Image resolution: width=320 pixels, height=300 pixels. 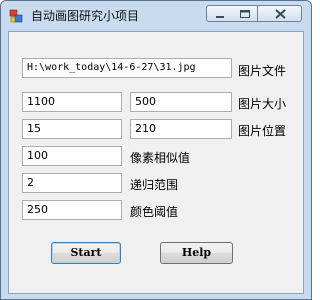 I want to click on app-icon, so click(x=16, y=15).